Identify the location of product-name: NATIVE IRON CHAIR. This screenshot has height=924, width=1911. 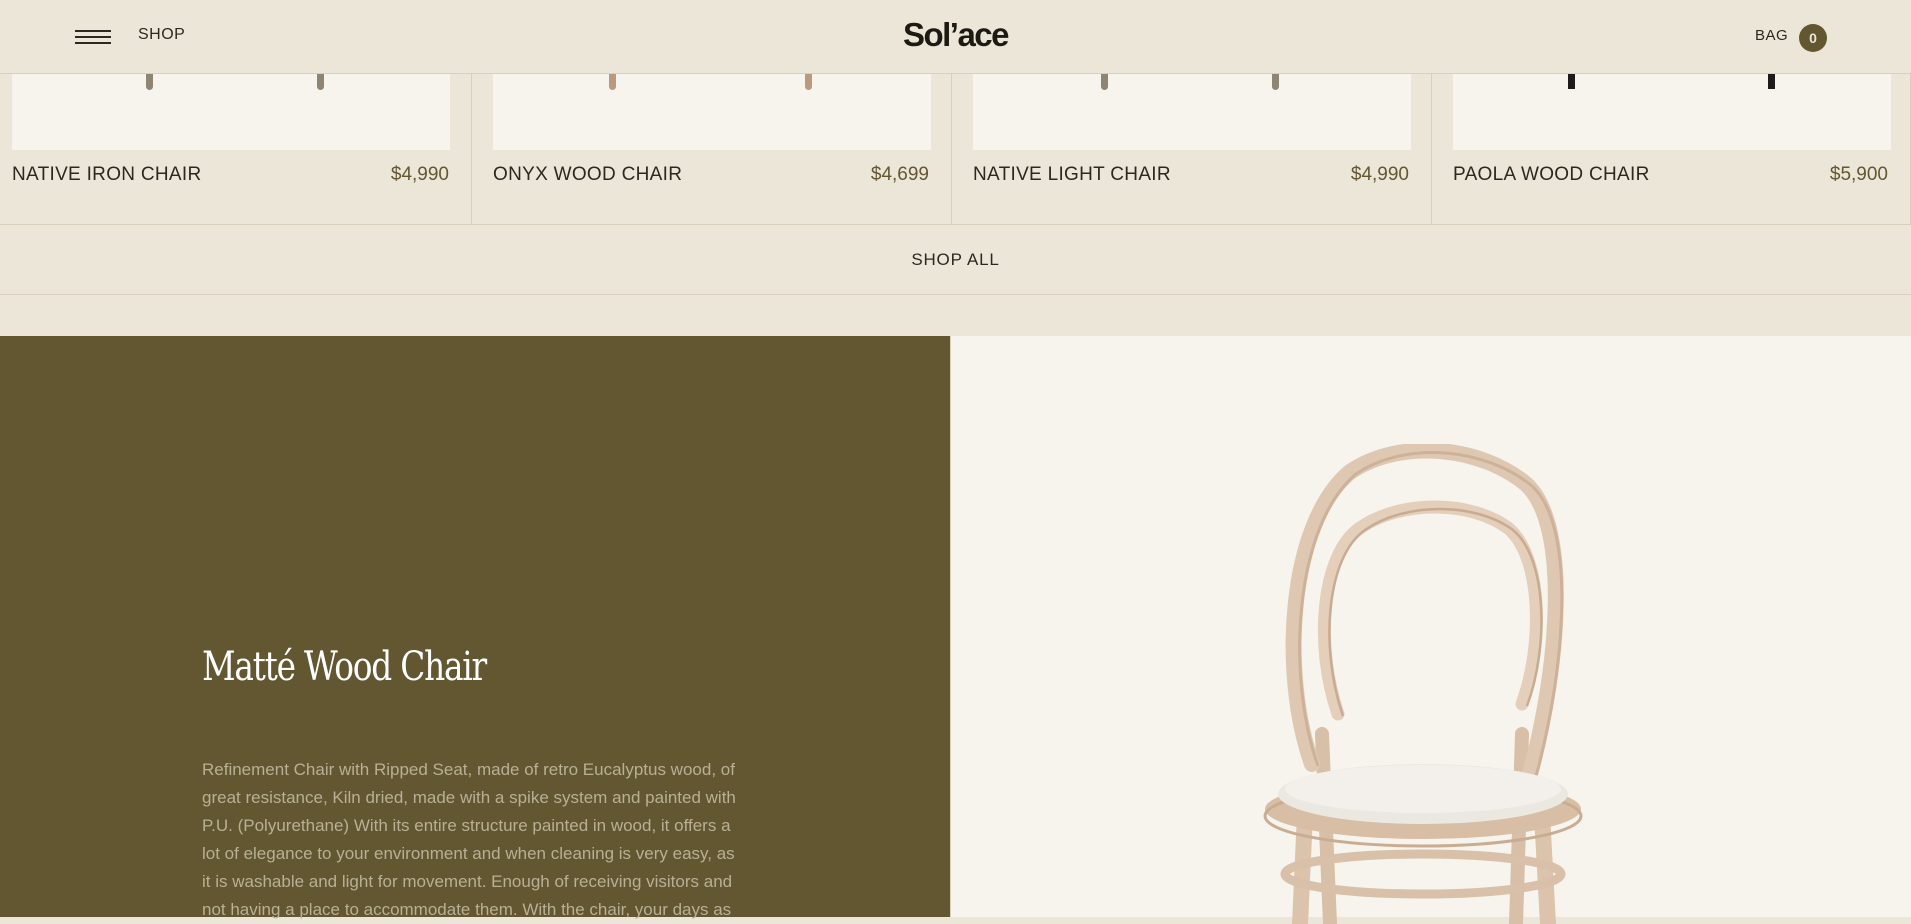
(107, 175).